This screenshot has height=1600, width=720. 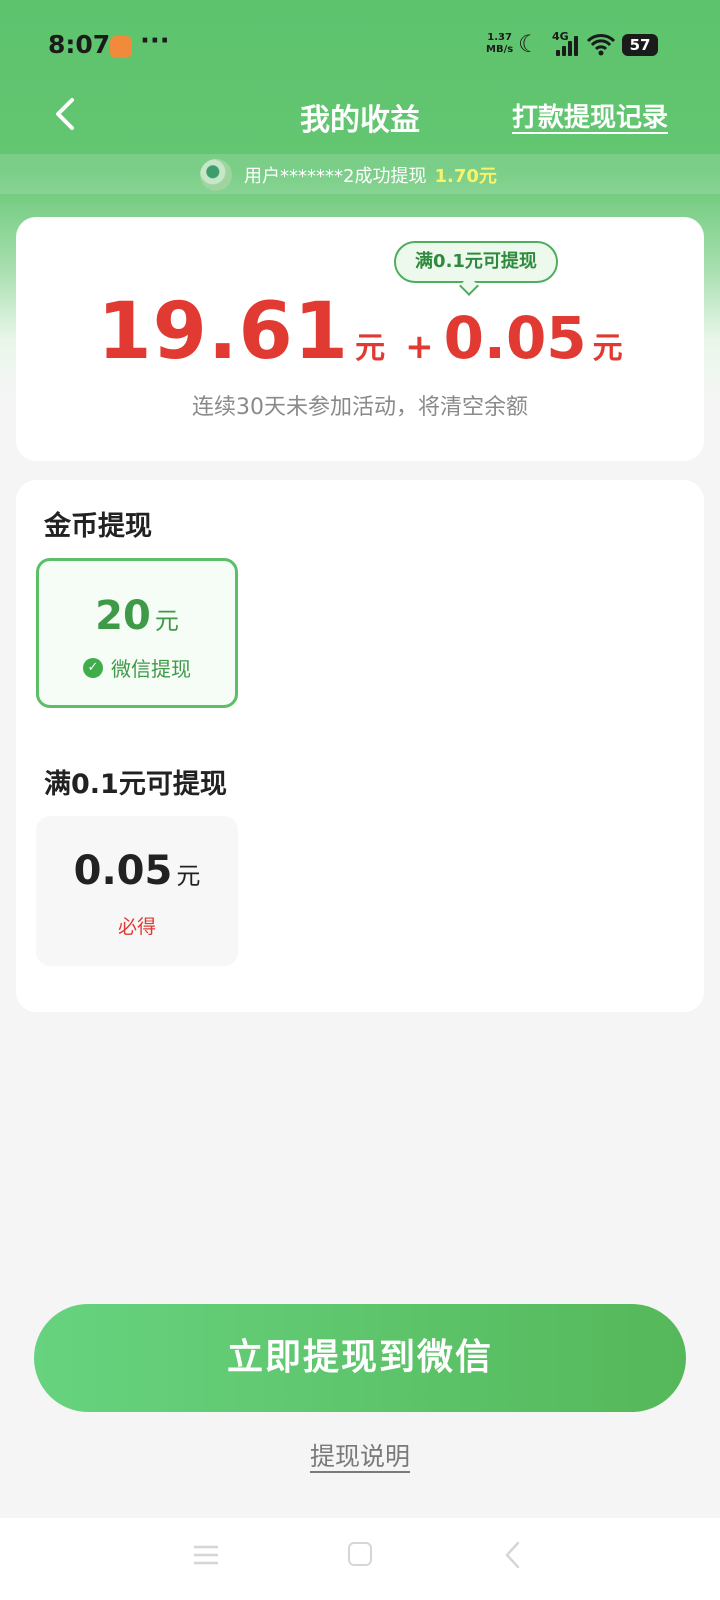 I want to click on balance-amount: 19.61 元 +0.05 元, so click(x=360, y=332).